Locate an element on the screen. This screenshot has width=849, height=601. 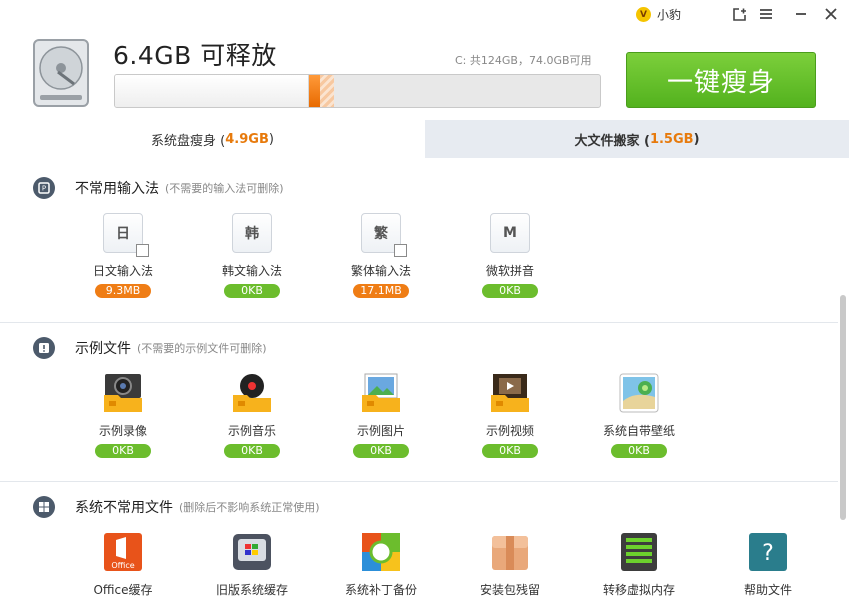
office-icon-text: Office is located at coordinates (122, 565).